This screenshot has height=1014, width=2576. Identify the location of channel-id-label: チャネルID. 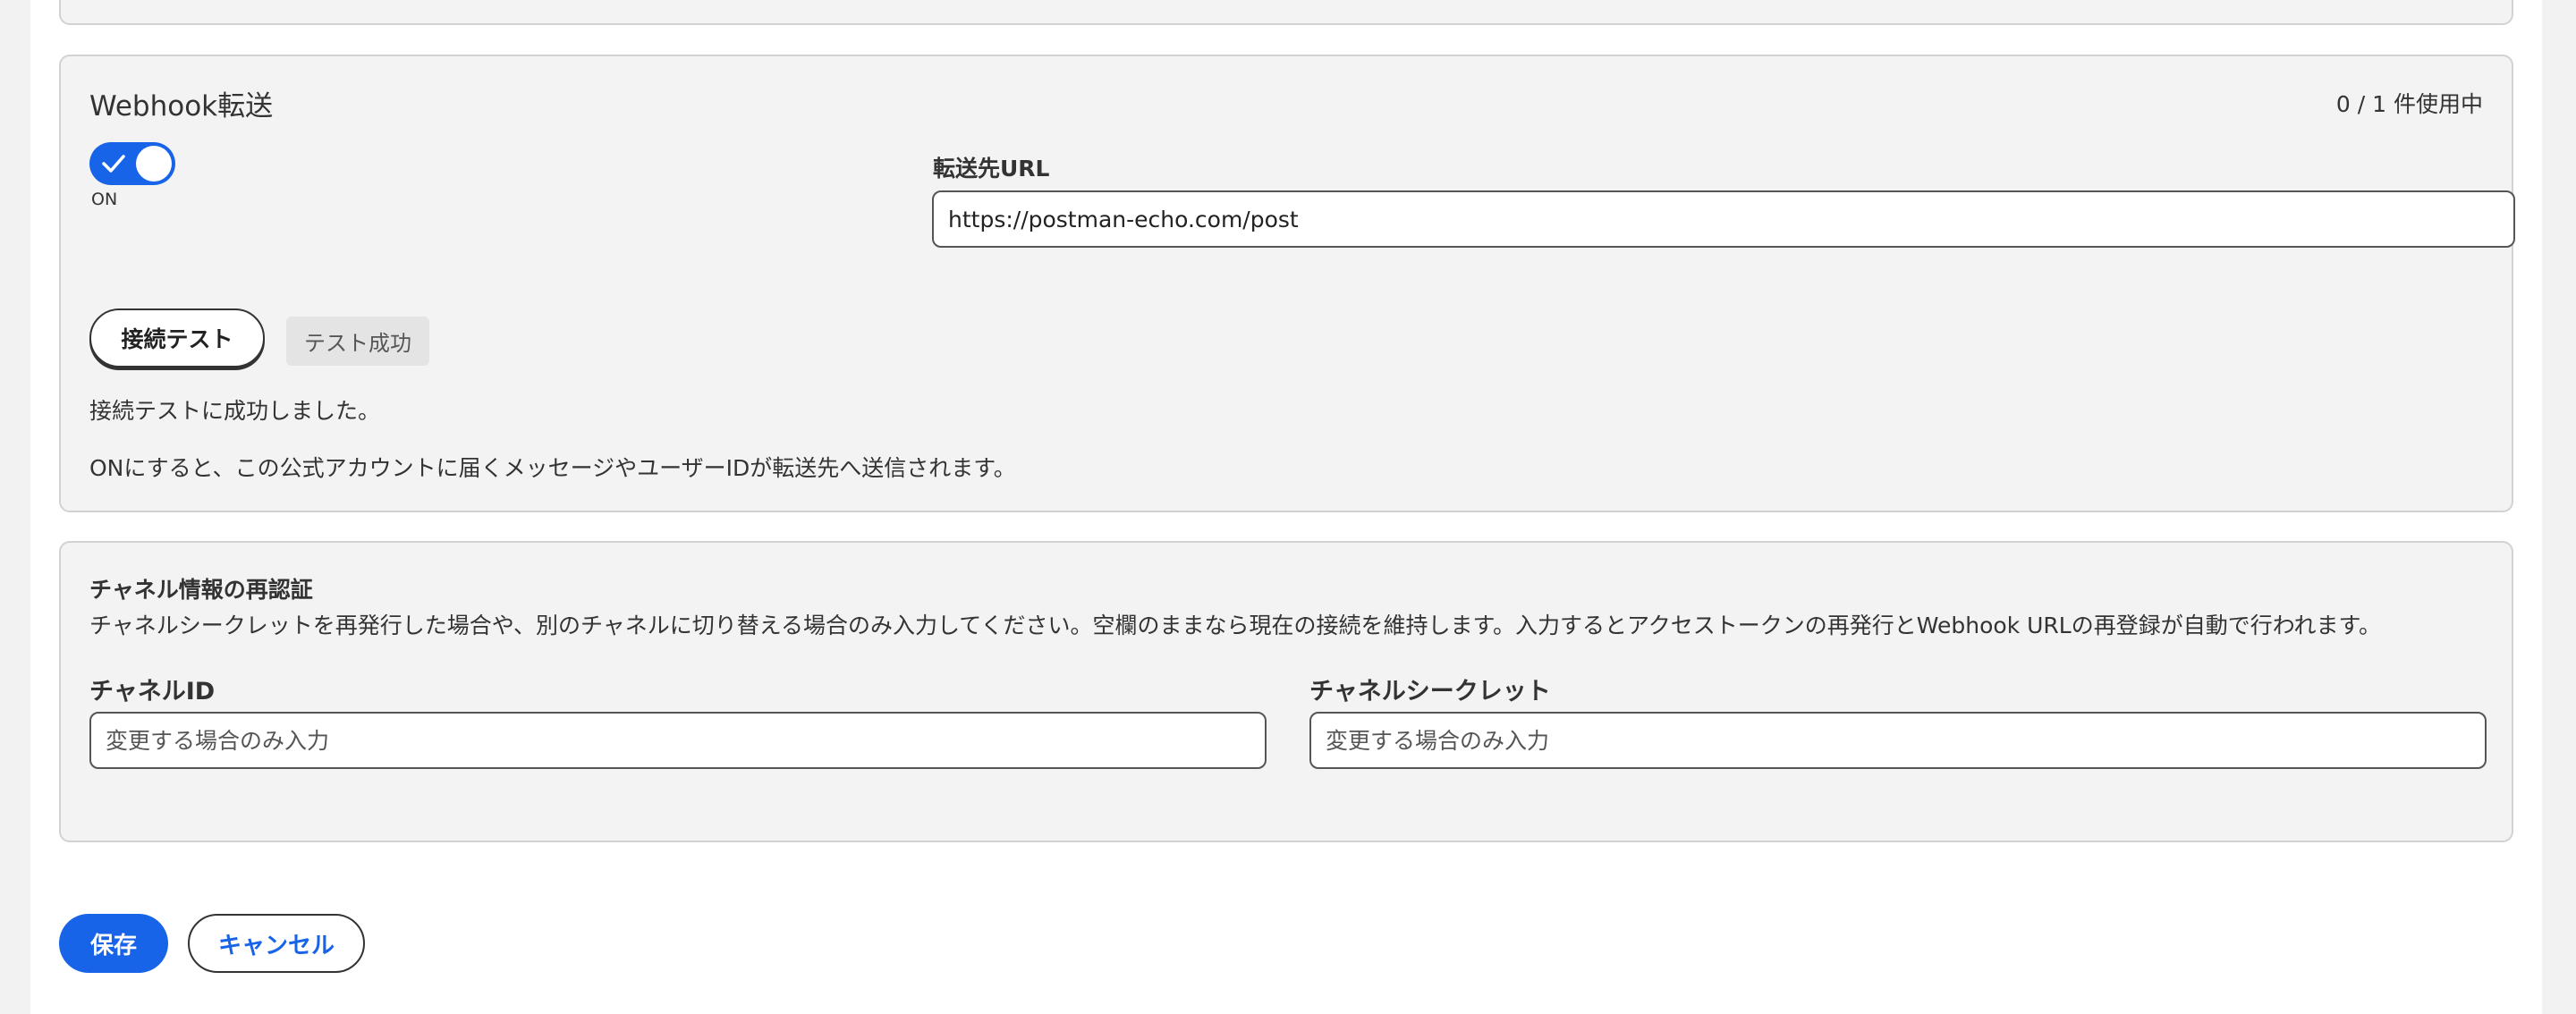
(152, 692).